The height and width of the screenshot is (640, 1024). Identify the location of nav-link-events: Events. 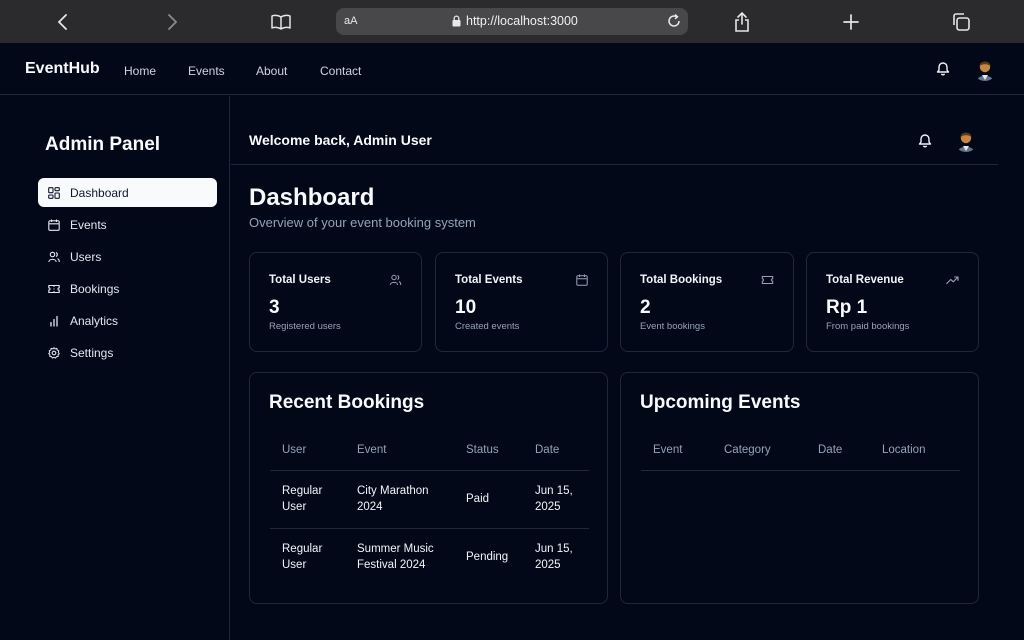
(206, 71).